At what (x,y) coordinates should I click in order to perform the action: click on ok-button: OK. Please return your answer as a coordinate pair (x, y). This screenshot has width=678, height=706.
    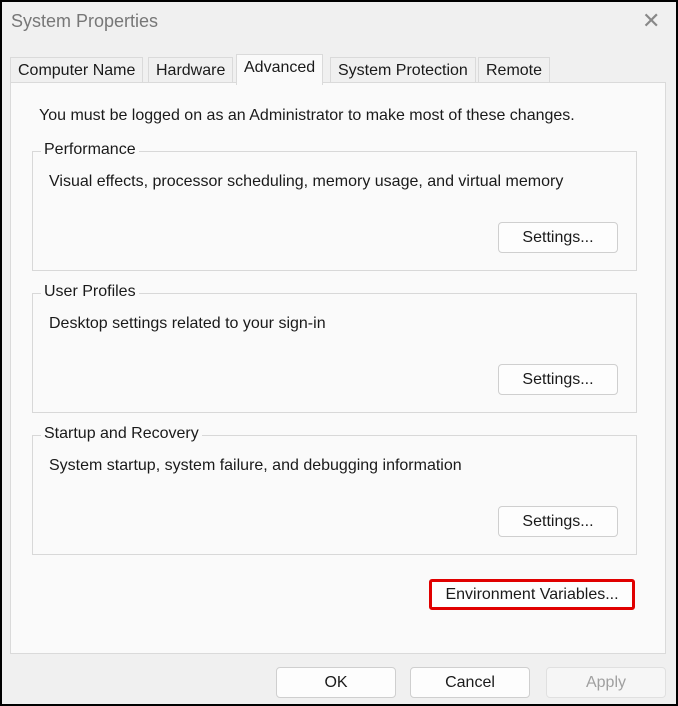
    Looking at the image, I should click on (336, 682).